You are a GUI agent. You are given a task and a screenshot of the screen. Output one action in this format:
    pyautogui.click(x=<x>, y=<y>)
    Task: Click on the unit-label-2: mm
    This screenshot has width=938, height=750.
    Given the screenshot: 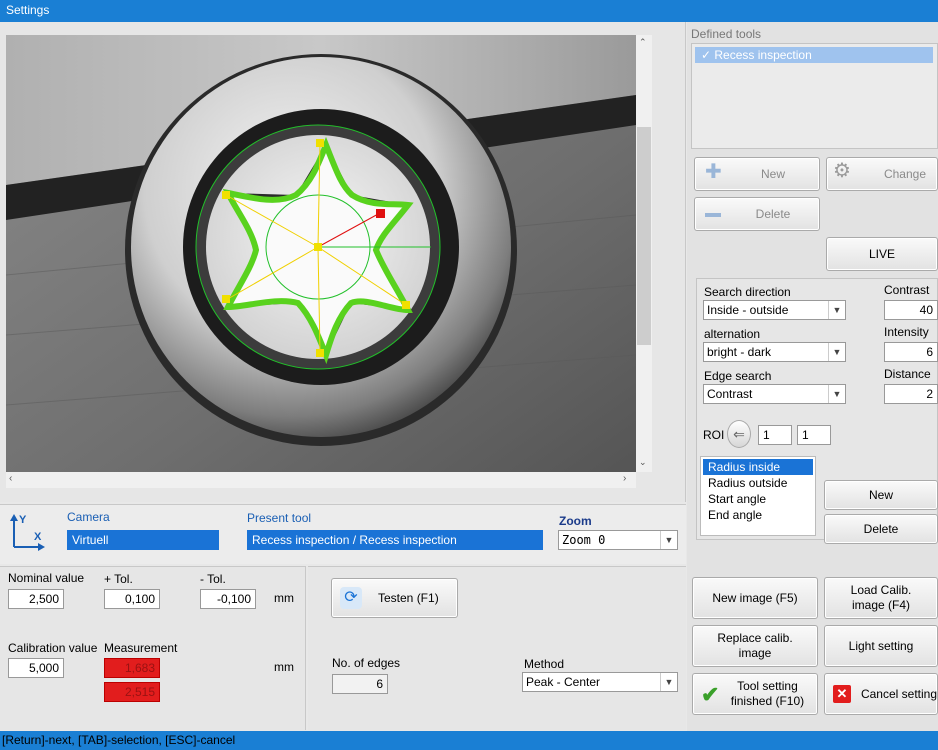 What is the action you would take?
    pyautogui.click(x=284, y=667)
    